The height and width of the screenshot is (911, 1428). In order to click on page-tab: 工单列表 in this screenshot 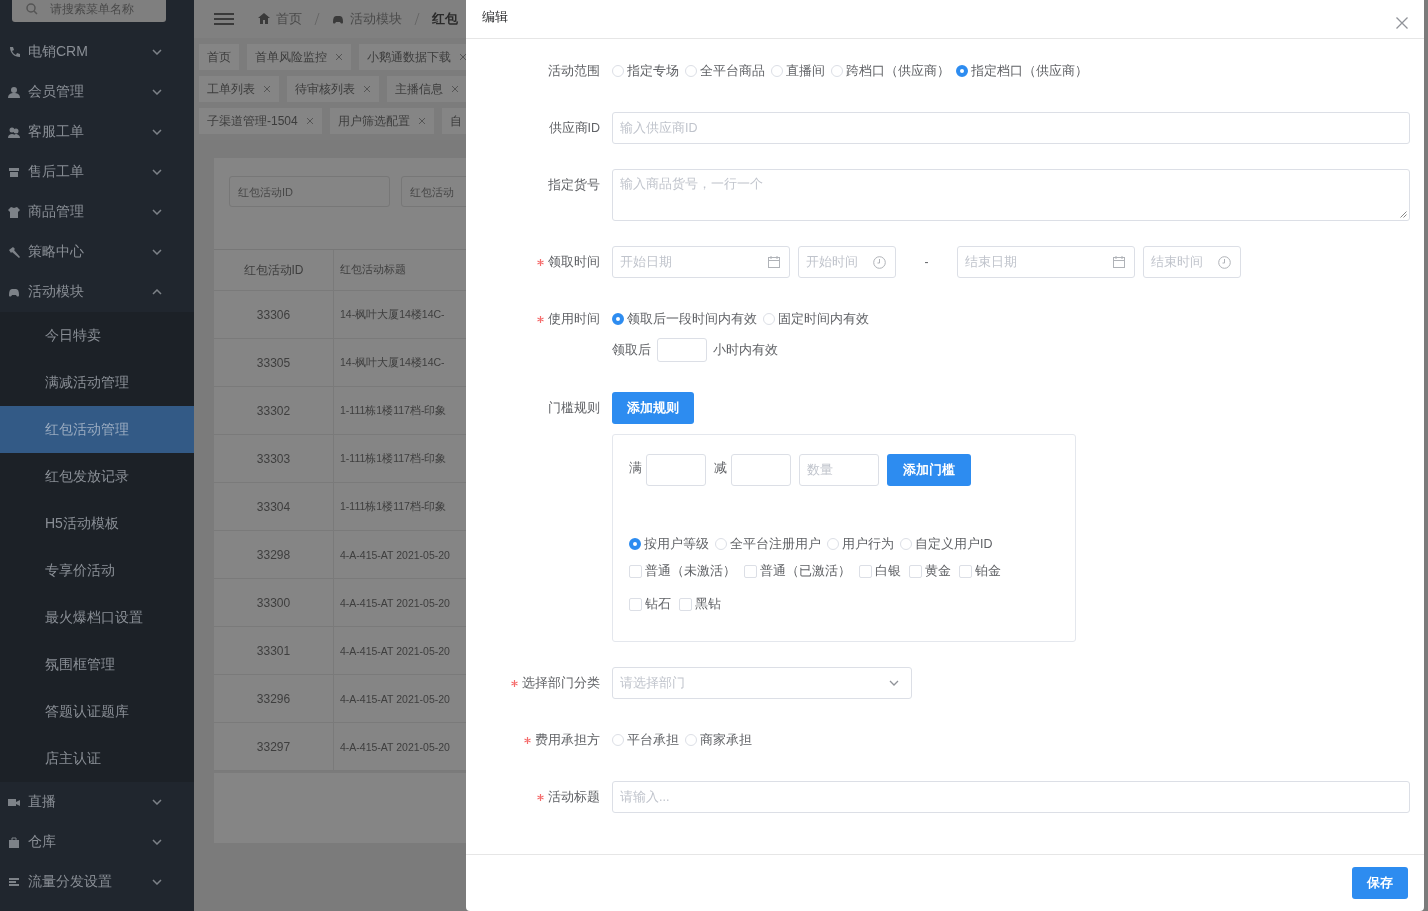, I will do `click(239, 89)`.